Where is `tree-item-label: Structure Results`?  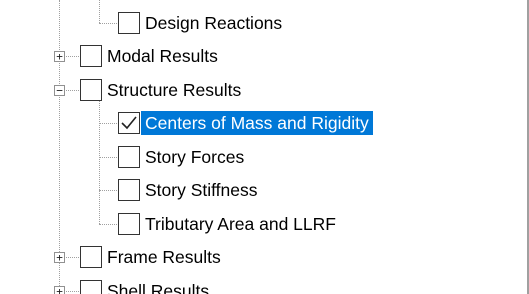
tree-item-label: Structure Results is located at coordinates (174, 89).